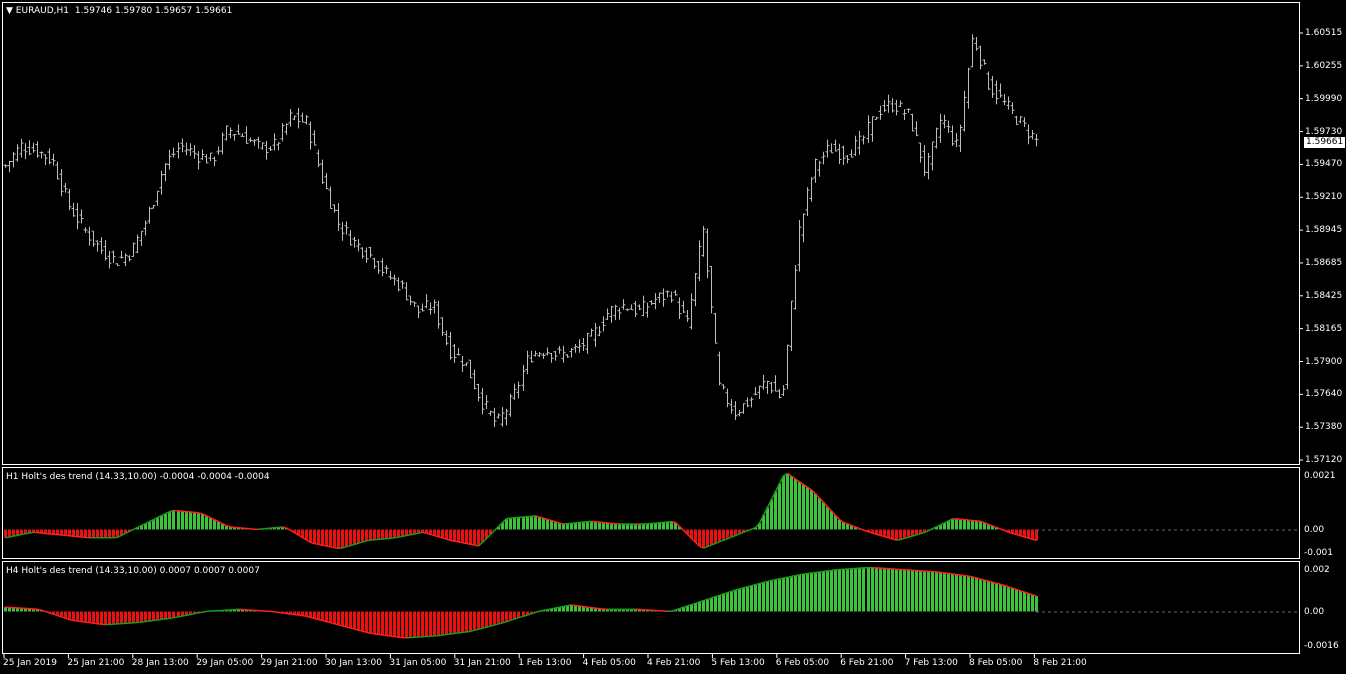 The height and width of the screenshot is (674, 1346). I want to click on price-axis-label: 1.58945, so click(1324, 230).